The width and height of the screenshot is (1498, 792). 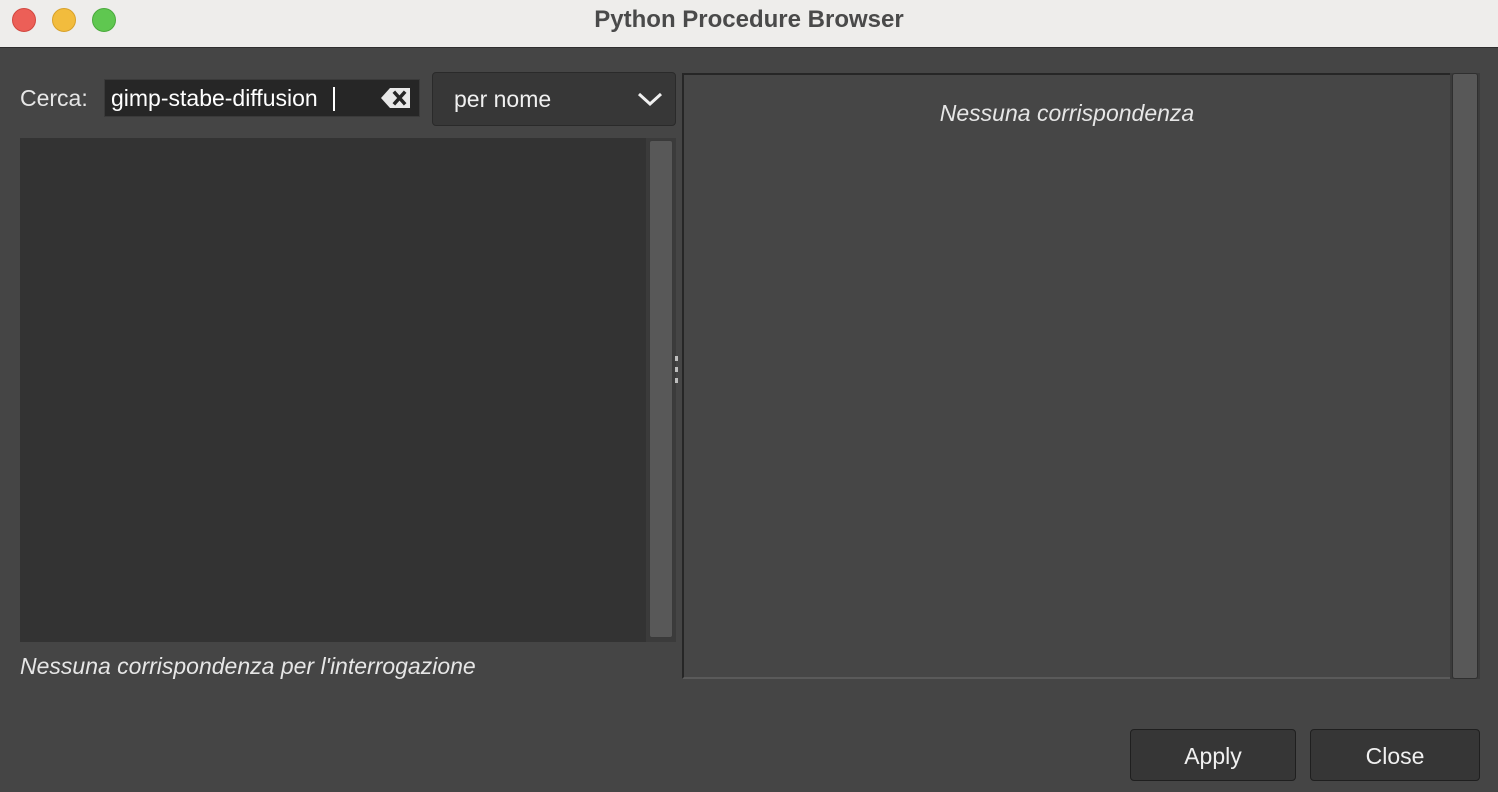 What do you see at coordinates (650, 99) in the screenshot?
I see `chevron-down-icon` at bounding box center [650, 99].